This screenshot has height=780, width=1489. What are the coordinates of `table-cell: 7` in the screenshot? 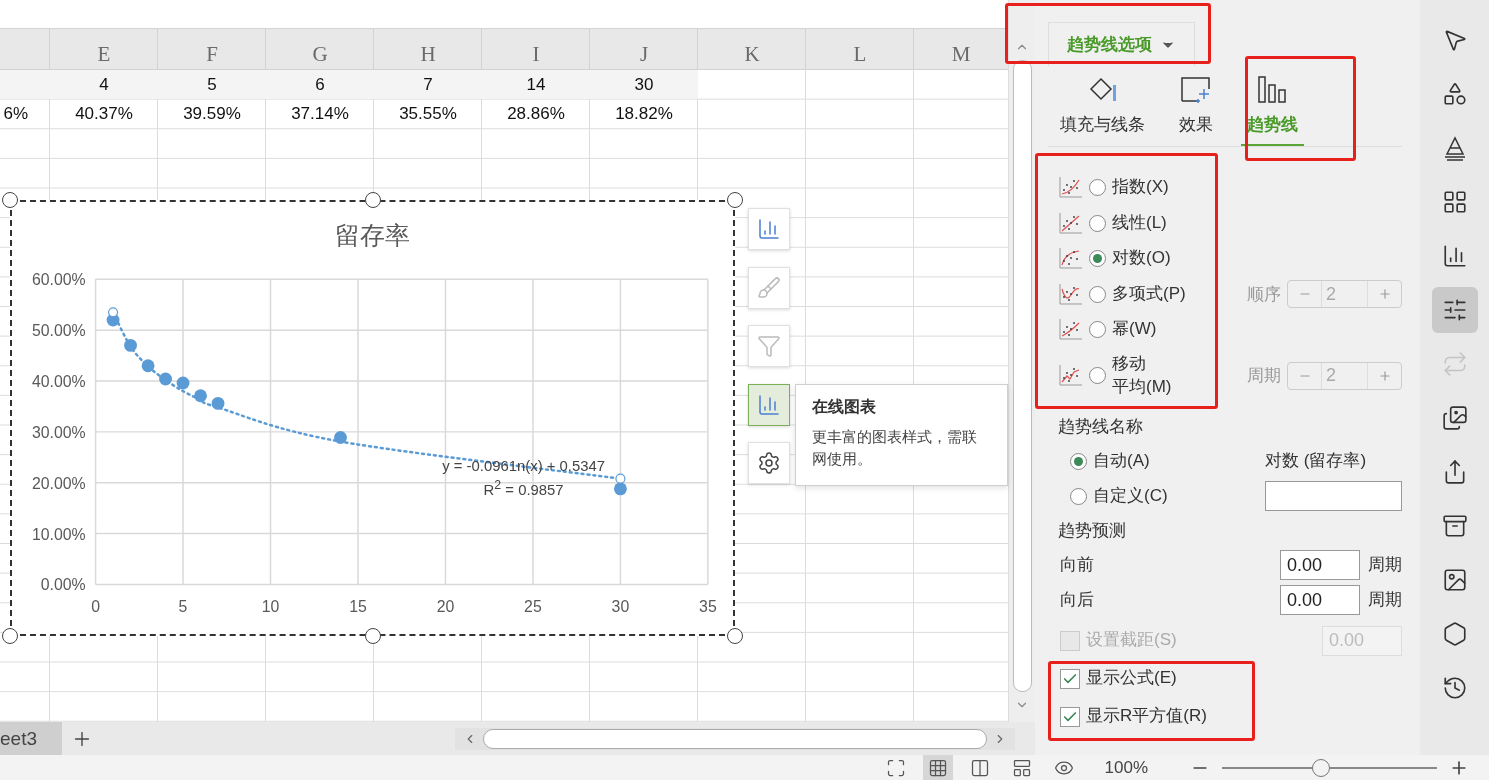 It's located at (428, 84).